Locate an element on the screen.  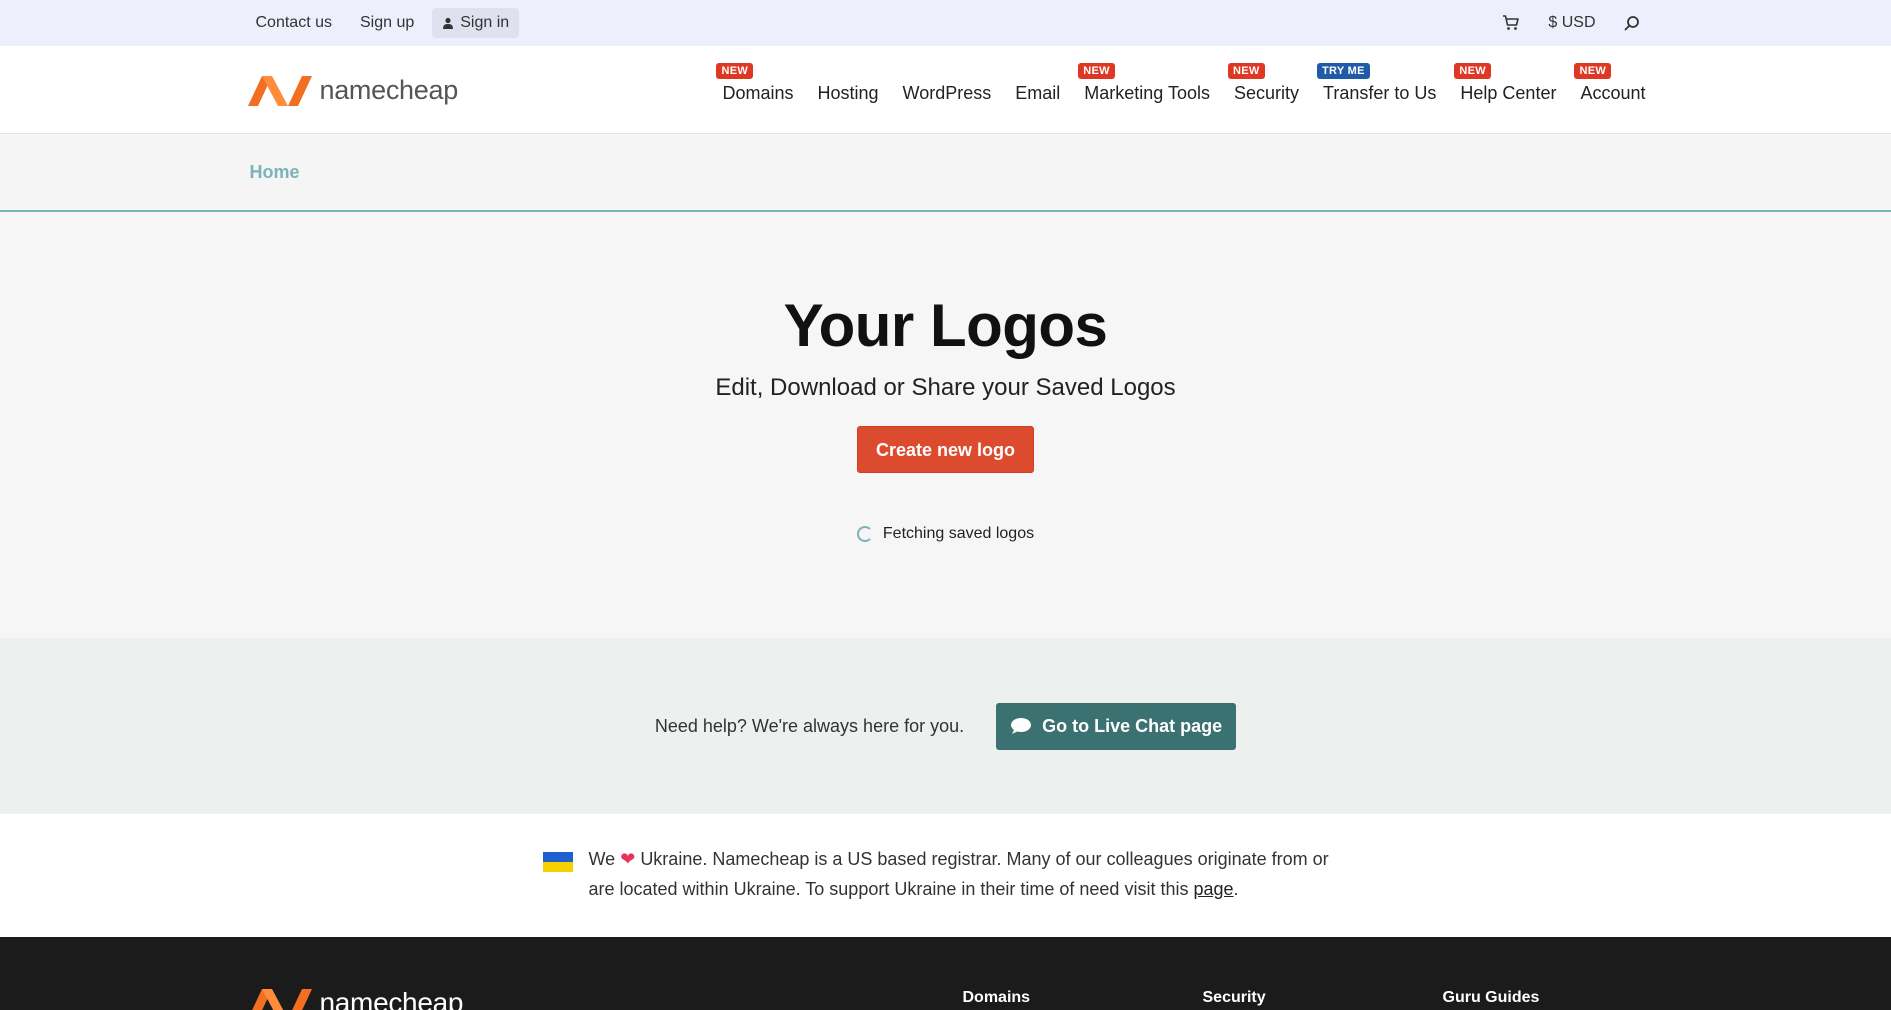
footer-col-guru-guides: Guru Guides is located at coordinates (1491, 998).